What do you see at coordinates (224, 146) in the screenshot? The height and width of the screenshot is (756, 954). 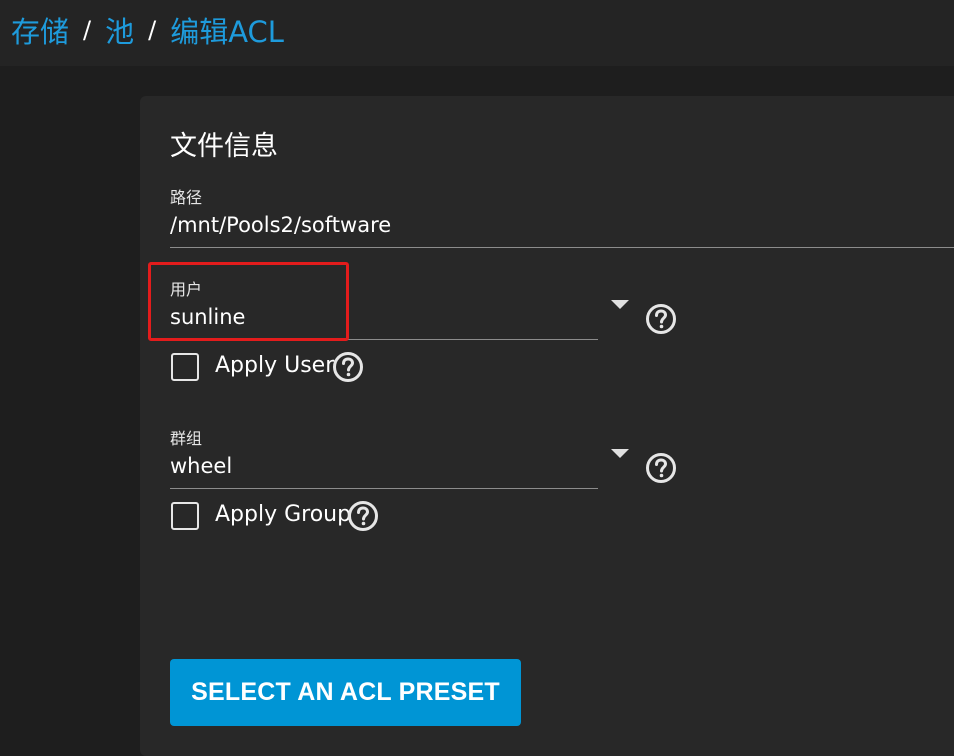 I see `card-title: 文件信息` at bounding box center [224, 146].